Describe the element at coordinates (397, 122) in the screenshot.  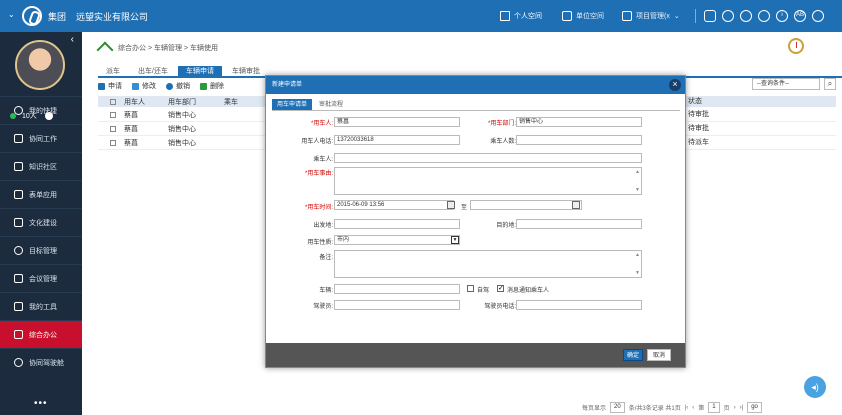
I see `user-field: 蔡菖` at that location.